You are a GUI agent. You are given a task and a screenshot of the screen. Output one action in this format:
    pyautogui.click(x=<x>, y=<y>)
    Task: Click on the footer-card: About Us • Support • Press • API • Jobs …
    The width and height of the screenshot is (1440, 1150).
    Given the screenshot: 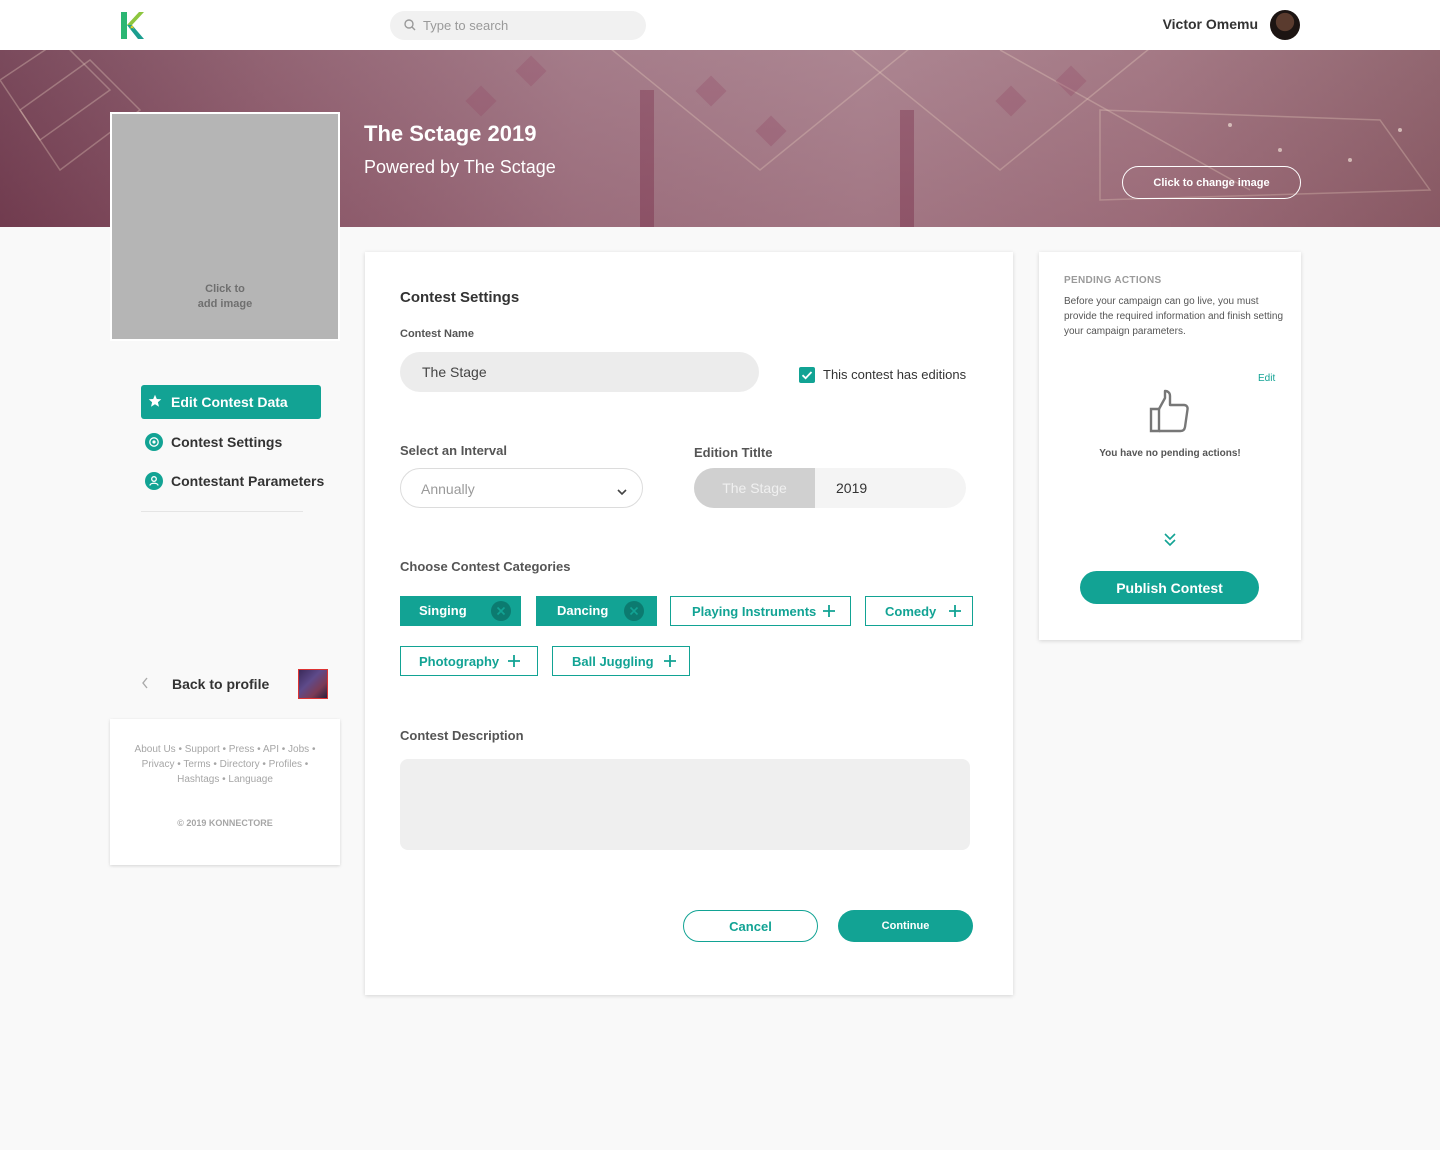 What is the action you would take?
    pyautogui.click(x=225, y=792)
    